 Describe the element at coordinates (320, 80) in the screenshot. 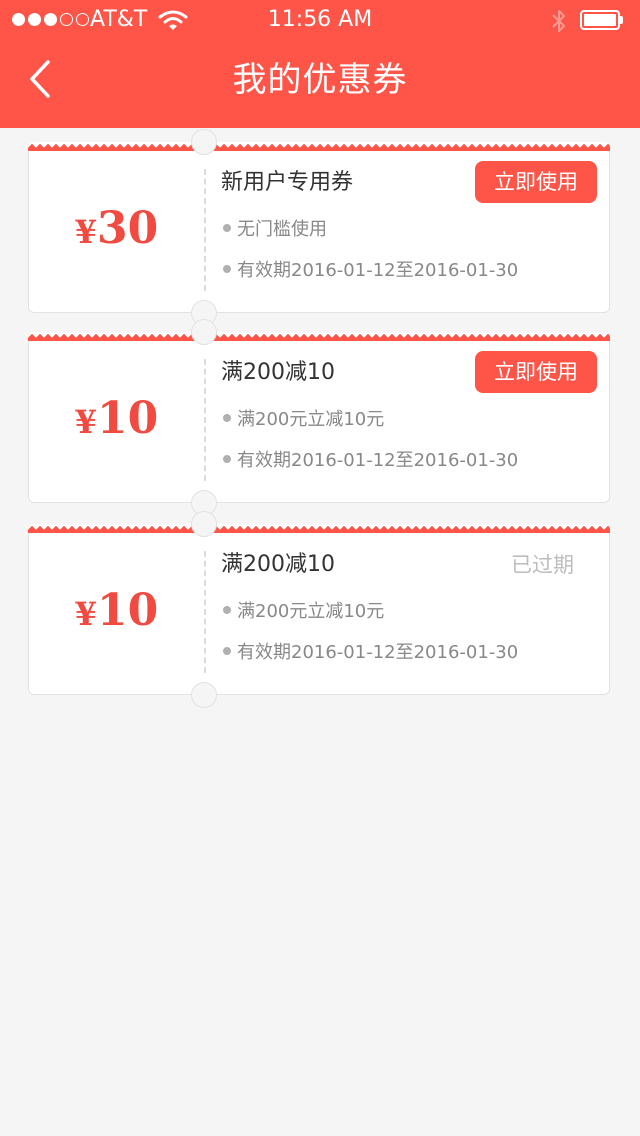

I see `page-title: 我的优惠券` at that location.